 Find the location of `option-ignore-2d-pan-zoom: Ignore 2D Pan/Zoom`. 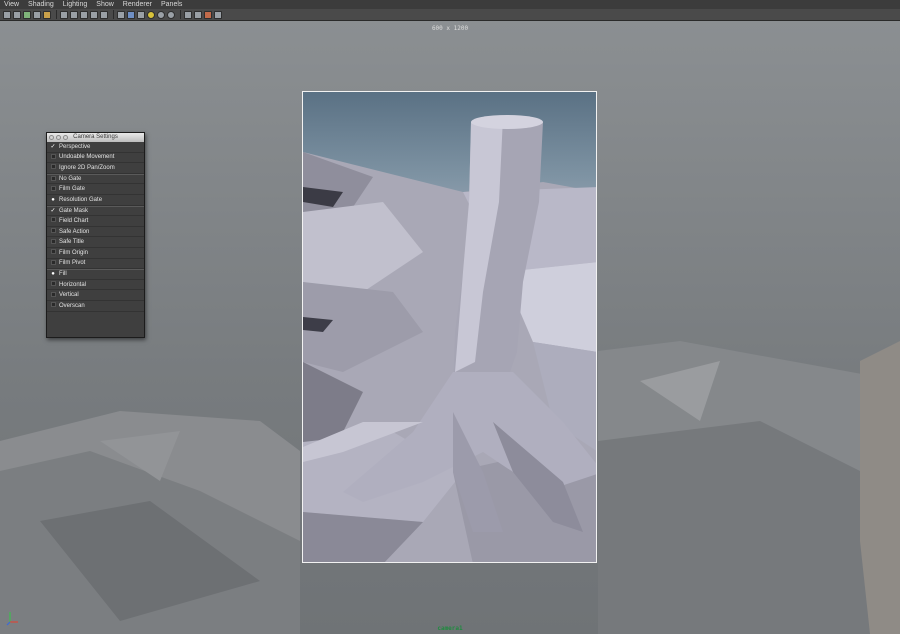

option-ignore-2d-pan-zoom: Ignore 2D Pan/Zoom is located at coordinates (95, 168).